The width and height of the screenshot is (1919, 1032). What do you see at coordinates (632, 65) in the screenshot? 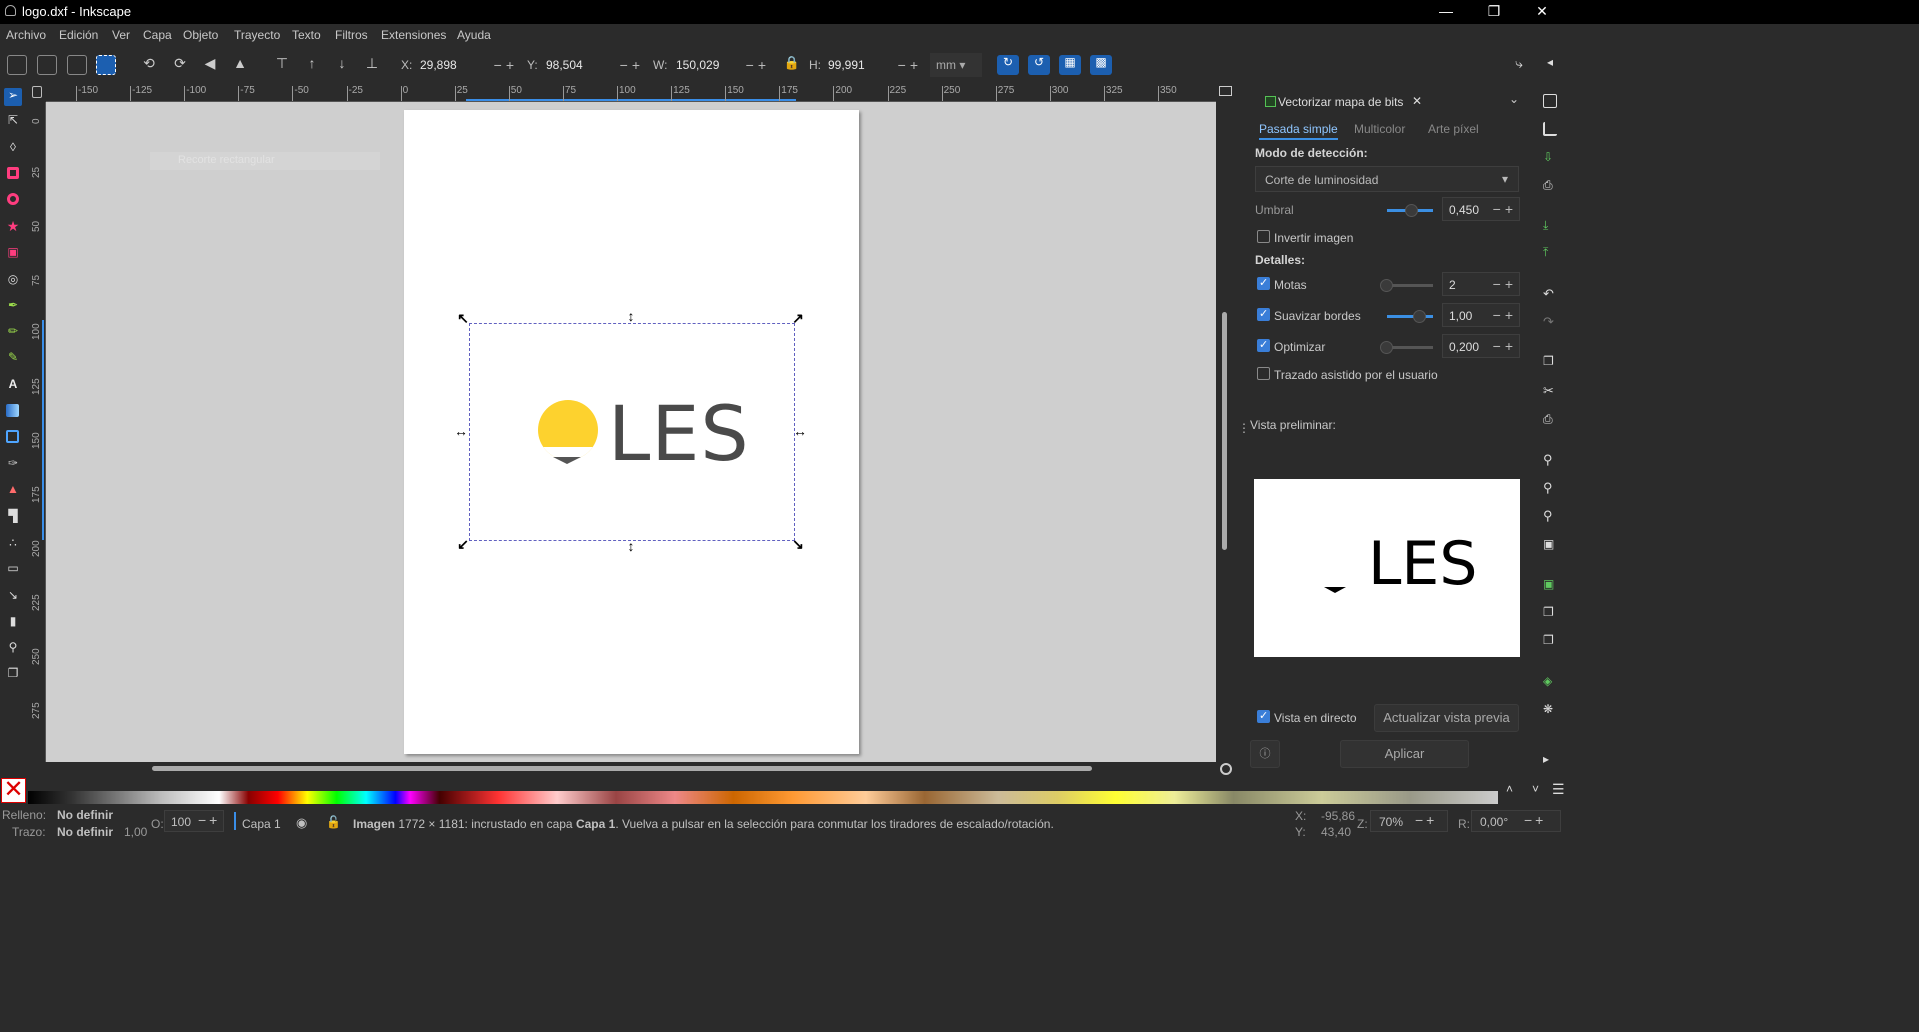
I see `y-stepper-icon: −+` at bounding box center [632, 65].